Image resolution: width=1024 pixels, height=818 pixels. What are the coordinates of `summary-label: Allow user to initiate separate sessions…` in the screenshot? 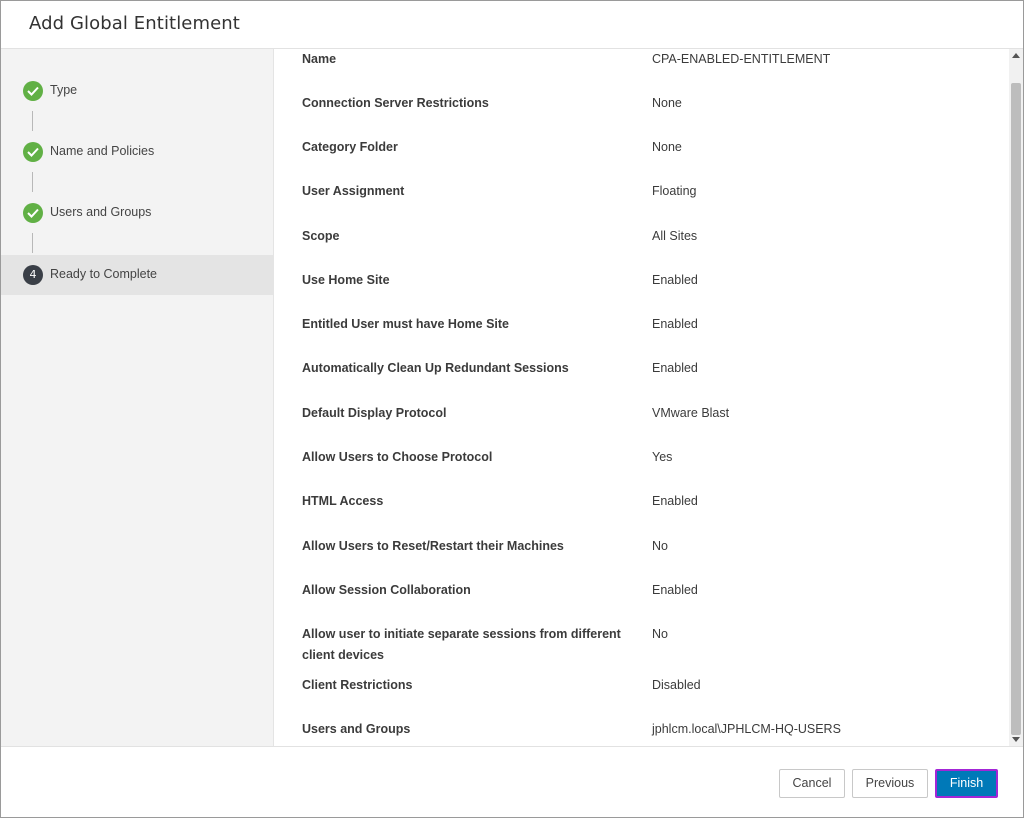 It's located at (461, 644).